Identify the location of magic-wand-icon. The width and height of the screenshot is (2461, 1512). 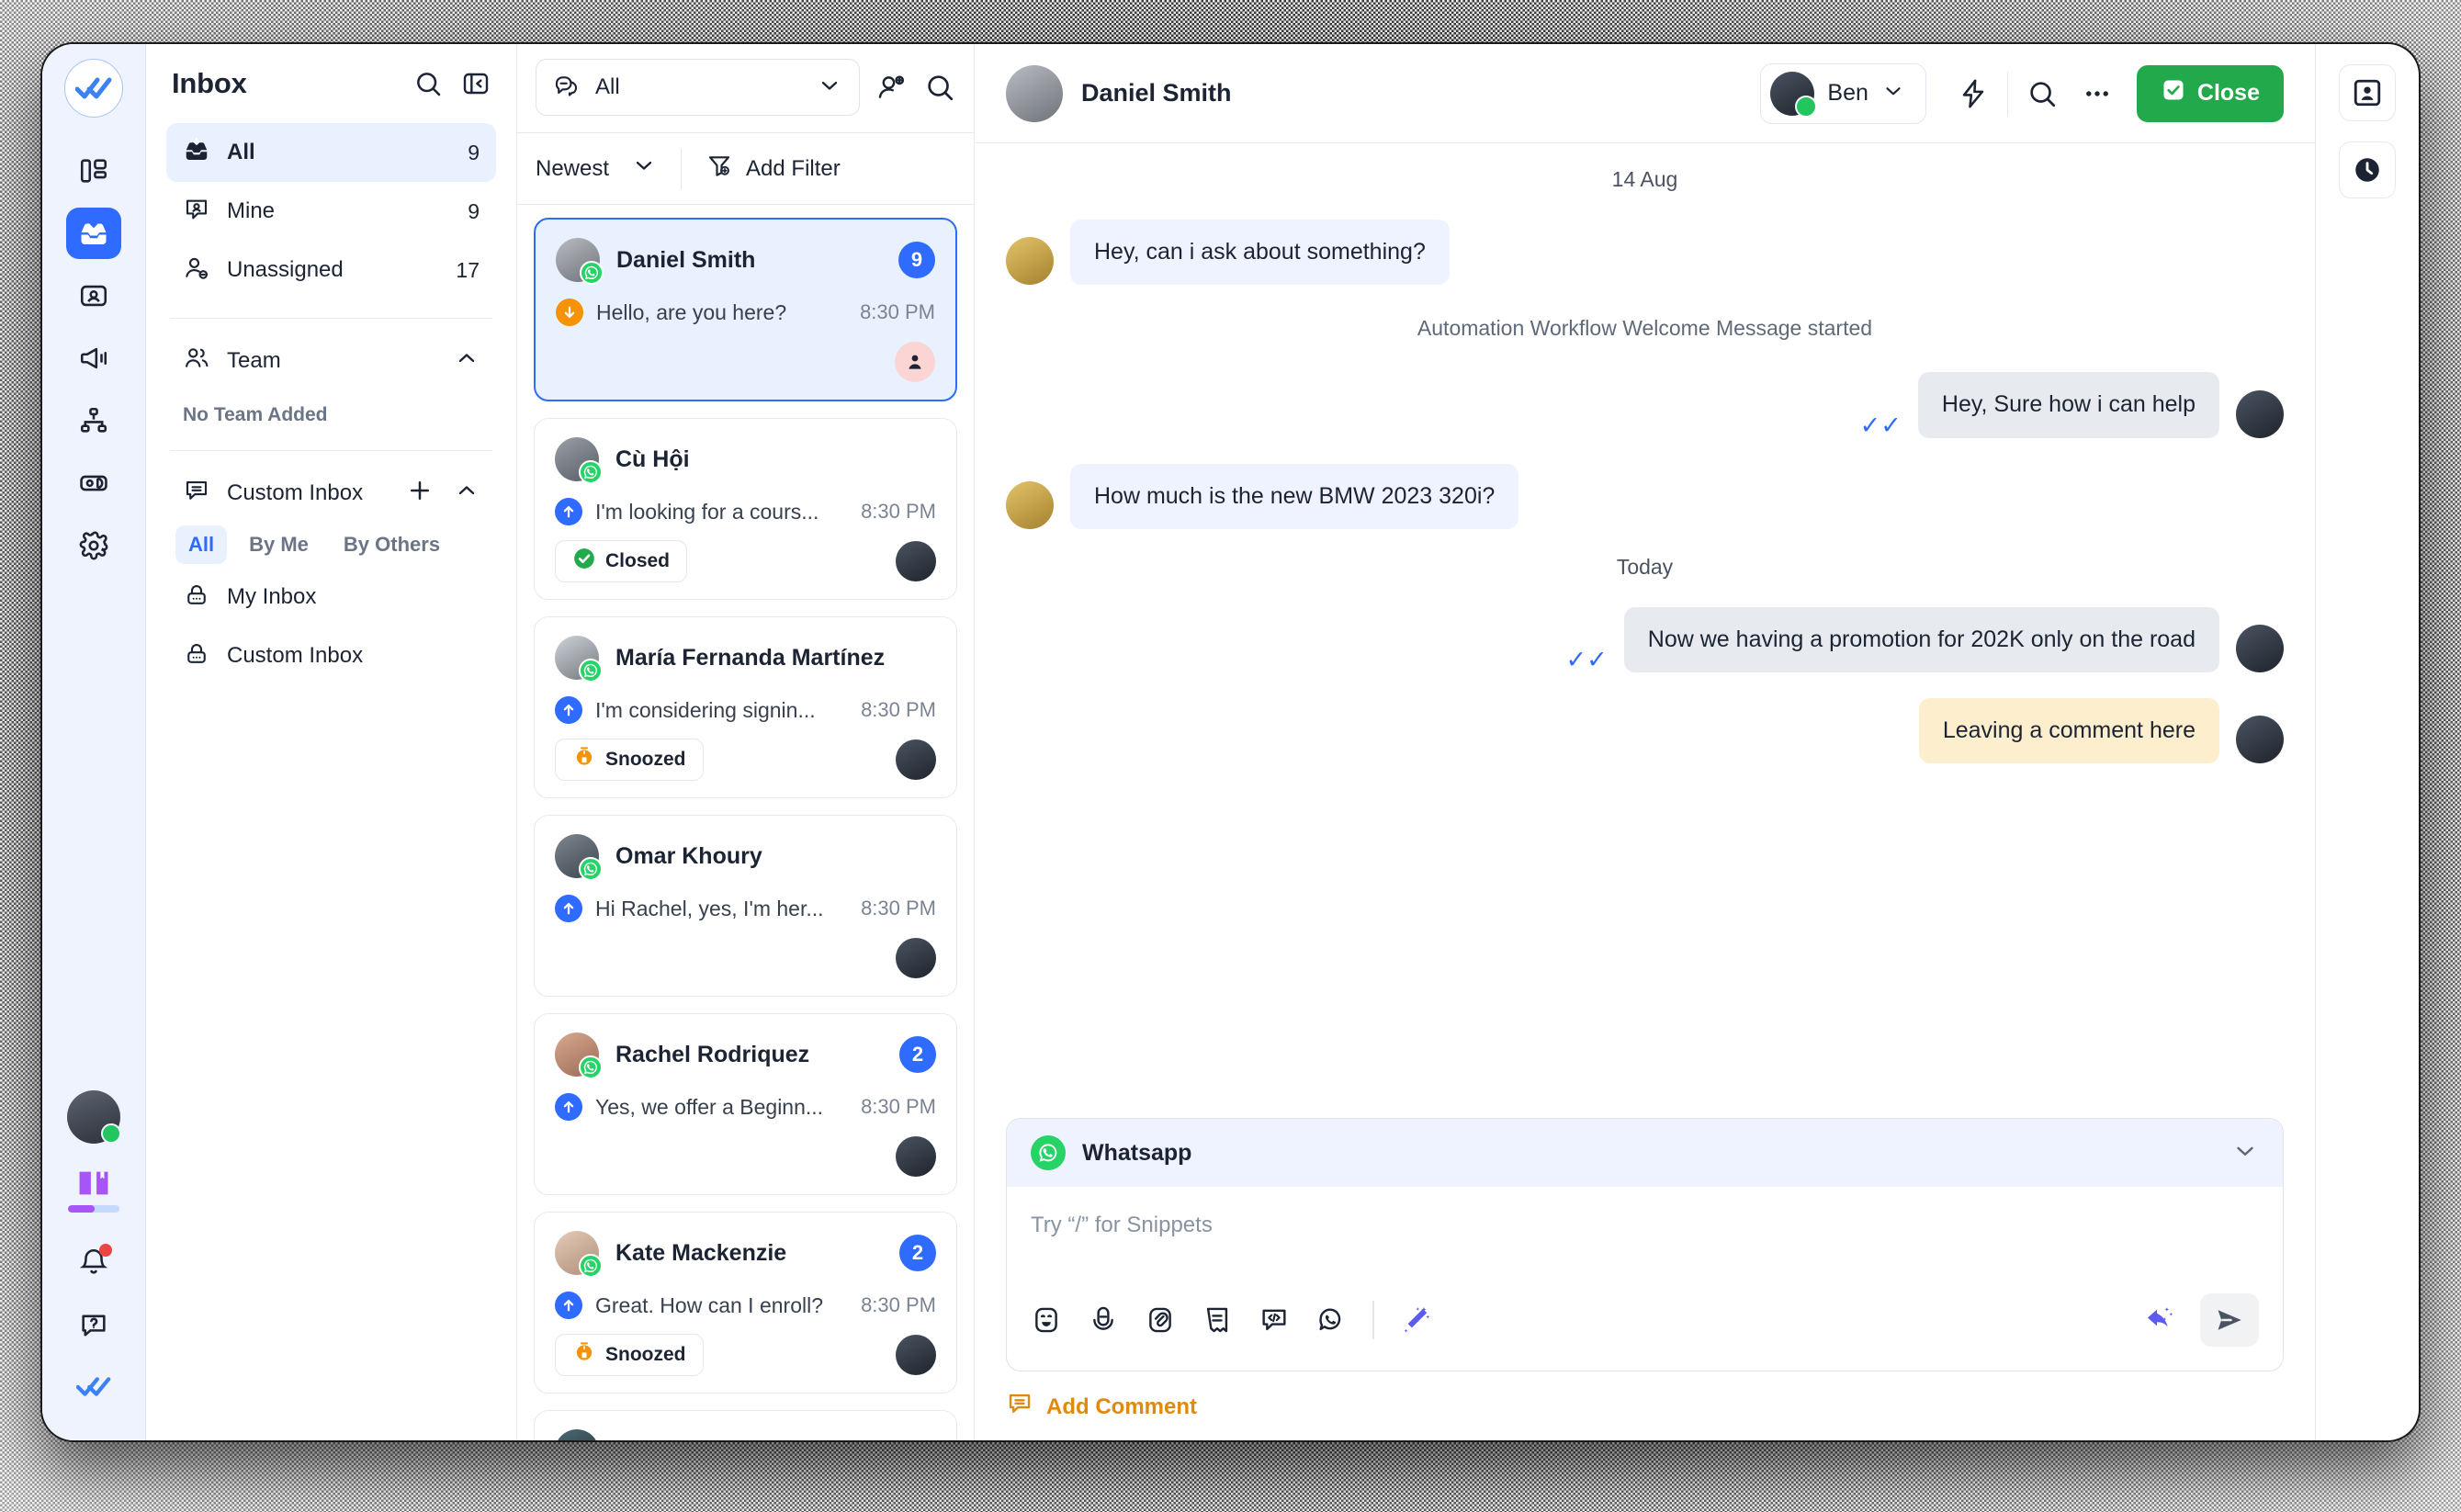
(1415, 1320).